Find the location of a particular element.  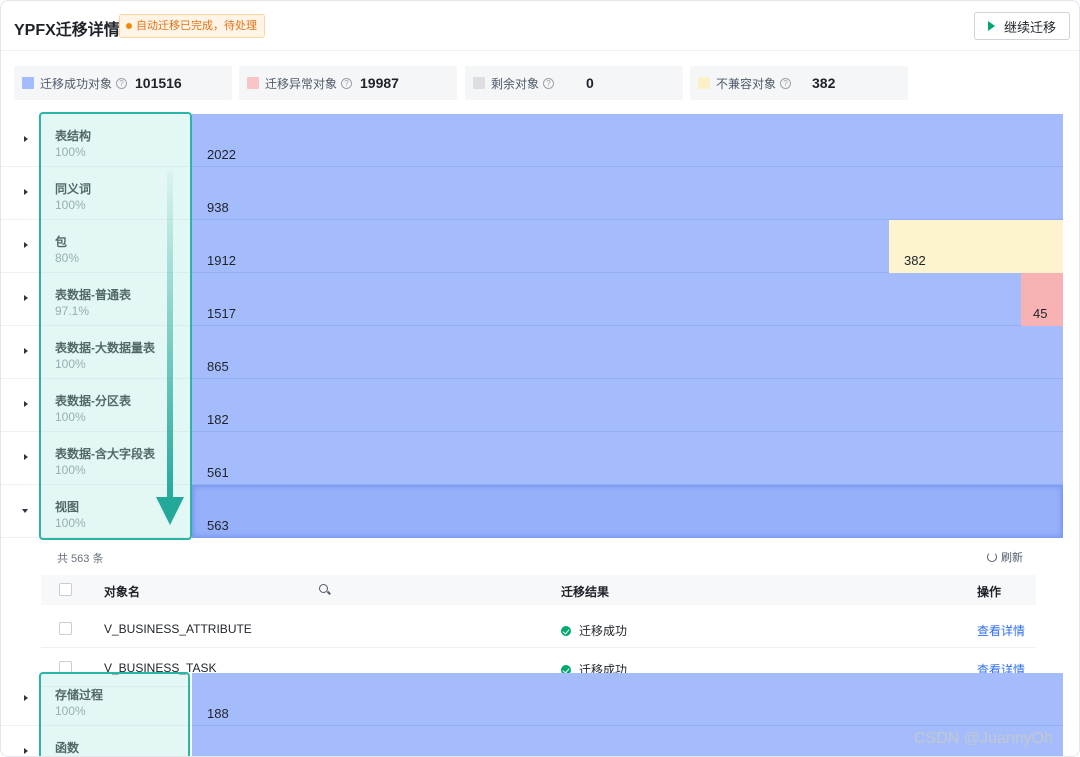

column-result: 迁移结果 is located at coordinates (585, 592).